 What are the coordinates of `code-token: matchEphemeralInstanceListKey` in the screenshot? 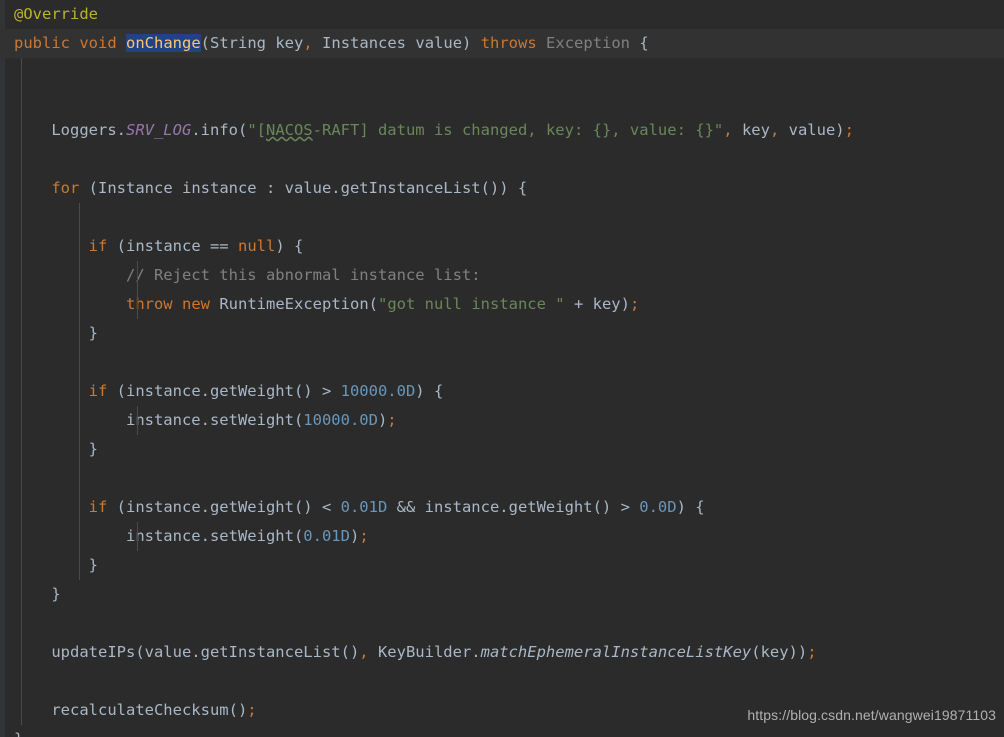 It's located at (616, 652).